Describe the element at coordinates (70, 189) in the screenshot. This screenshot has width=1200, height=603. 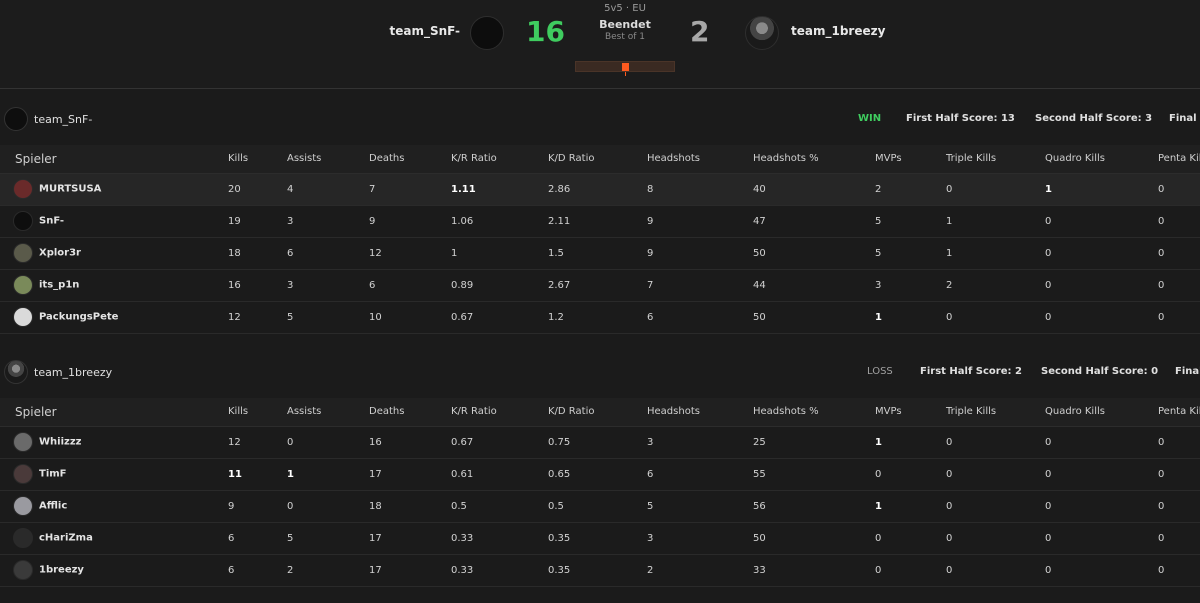
I see `player-name: MURTSUSA` at that location.